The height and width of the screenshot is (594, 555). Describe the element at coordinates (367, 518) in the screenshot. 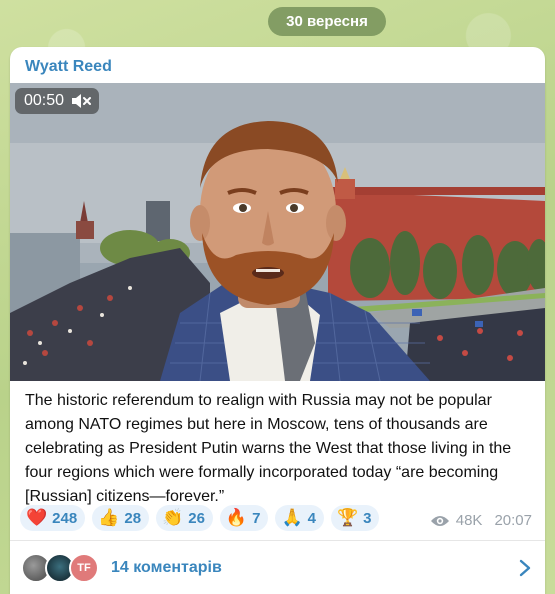

I see `reaction-count: 3` at that location.